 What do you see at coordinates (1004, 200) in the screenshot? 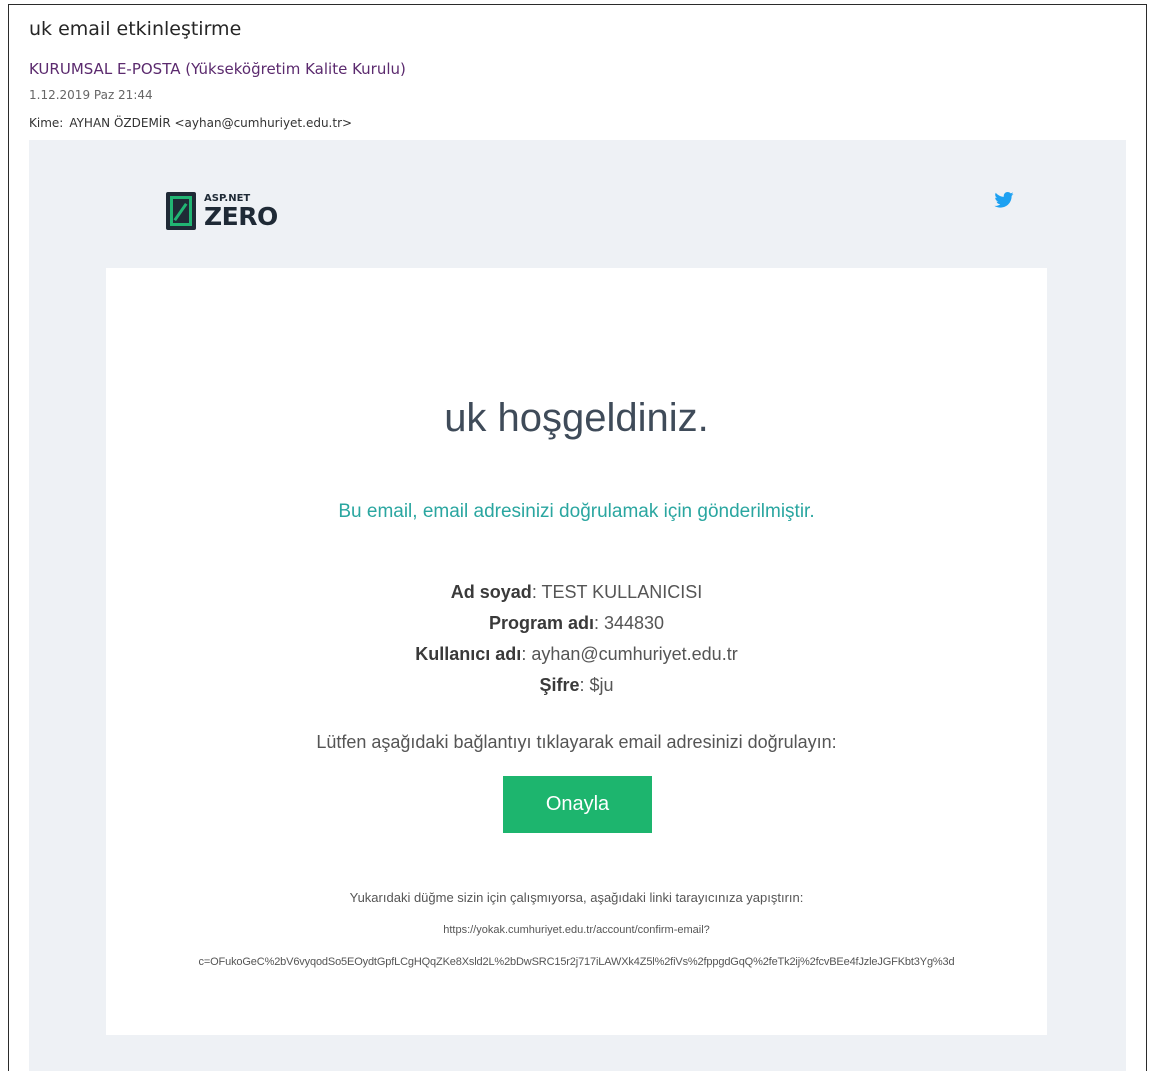
I see `twitter-icon` at bounding box center [1004, 200].